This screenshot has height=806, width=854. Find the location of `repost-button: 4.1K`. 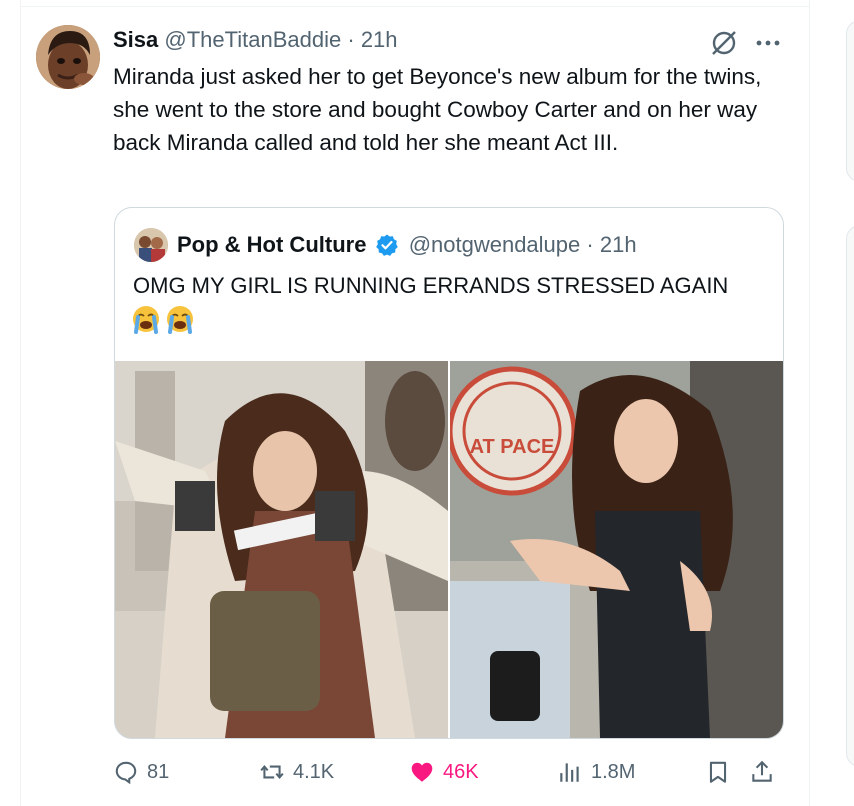

repost-button: 4.1K is located at coordinates (296, 772).